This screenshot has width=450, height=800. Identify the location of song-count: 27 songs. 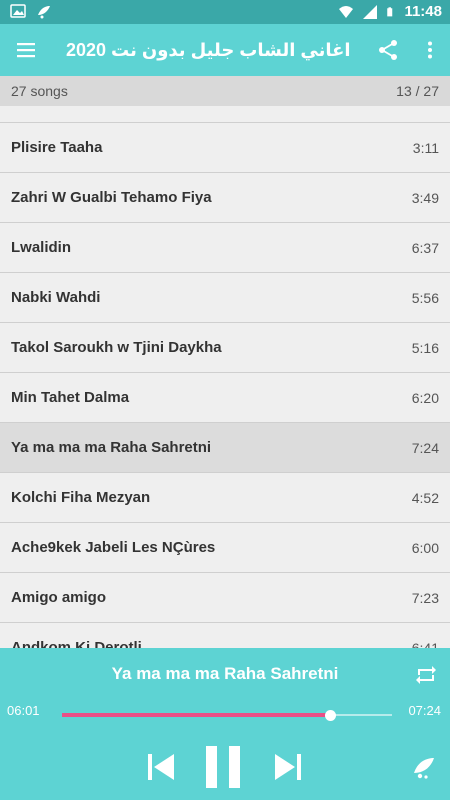
(39, 91).